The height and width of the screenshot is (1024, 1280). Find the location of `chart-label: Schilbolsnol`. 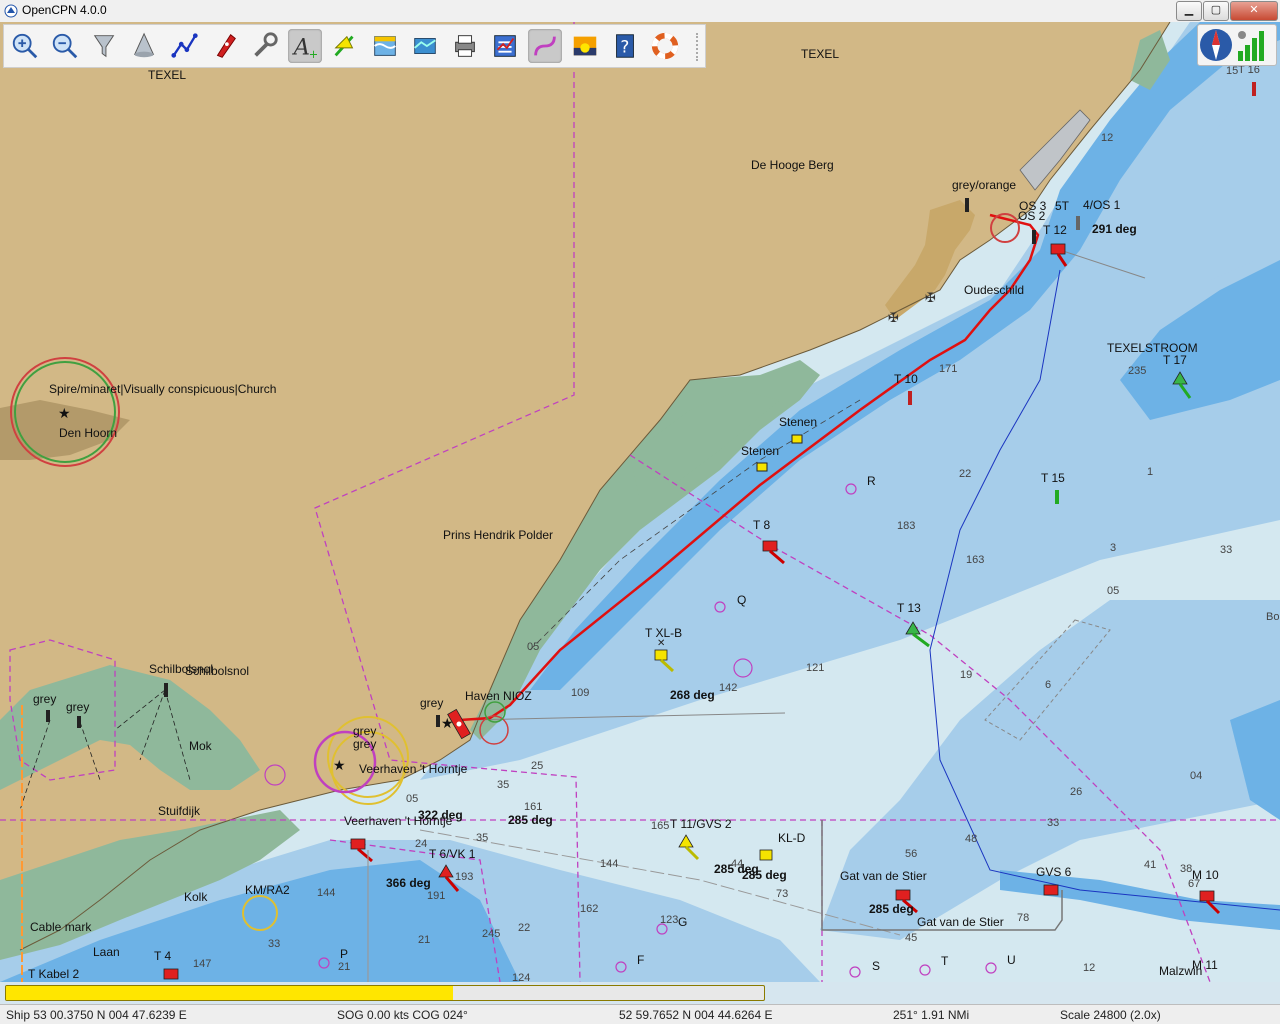

chart-label: Schilbolsnol is located at coordinates (217, 671).